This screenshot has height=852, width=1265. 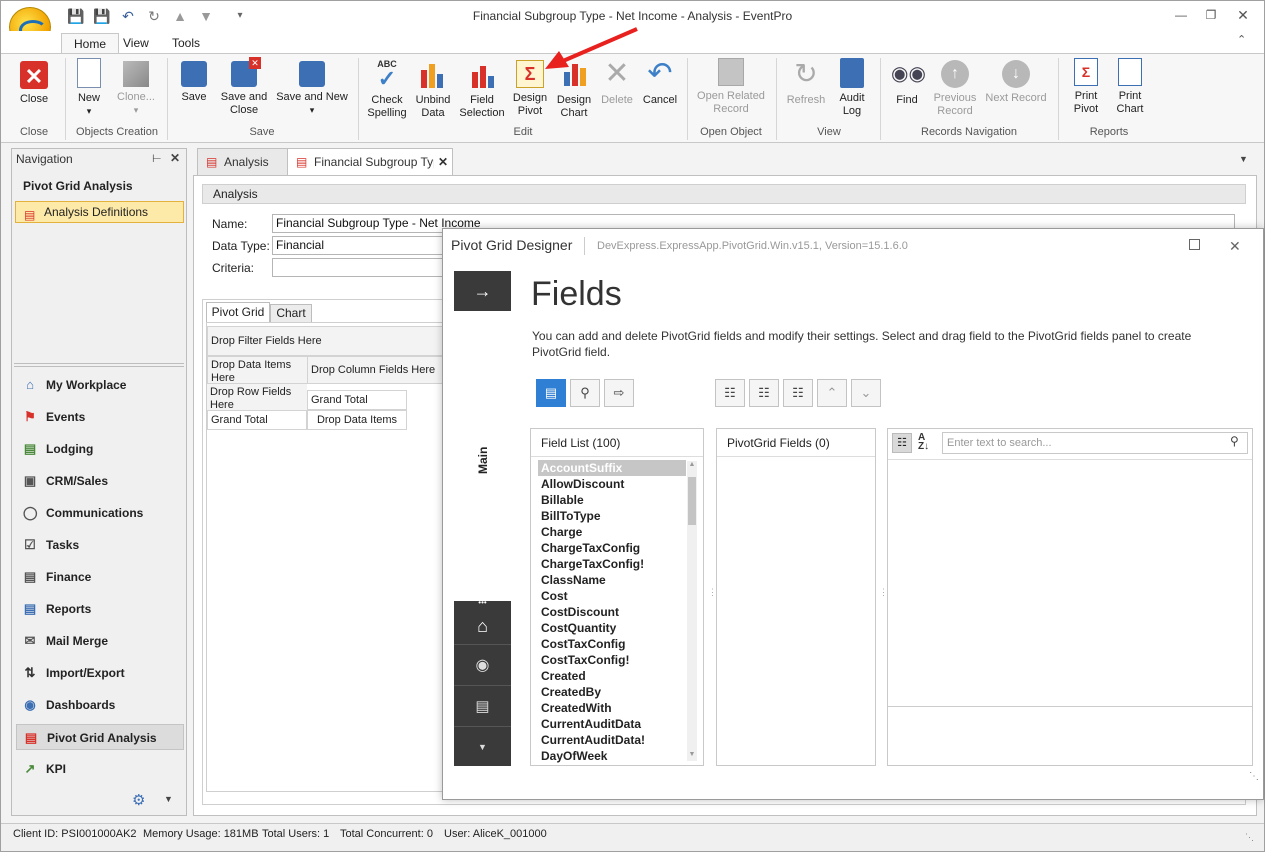 I want to click on save-and-close-button: ✕ Save and Close, so click(x=244, y=87).